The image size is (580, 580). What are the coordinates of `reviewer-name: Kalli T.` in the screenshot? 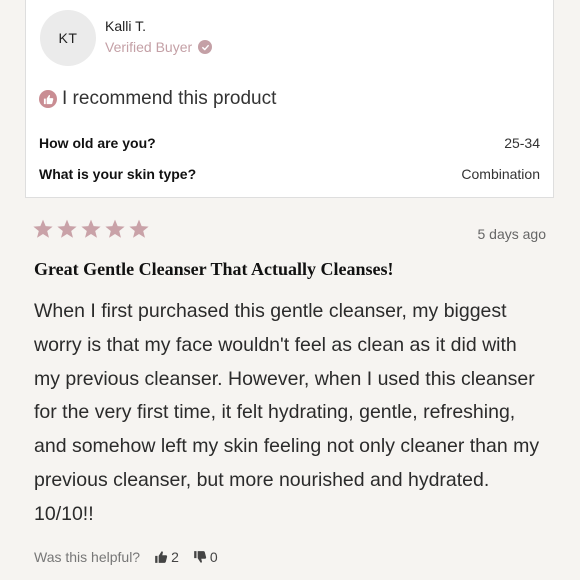 It's located at (125, 26).